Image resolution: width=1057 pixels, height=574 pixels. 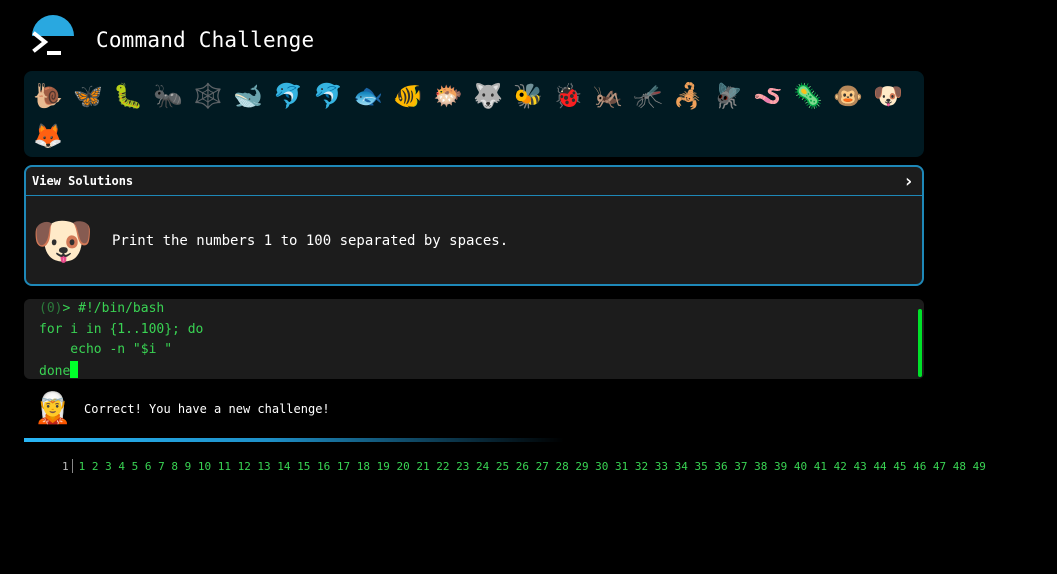 I want to click on butterfly-icon: 🦋, so click(x=88, y=96).